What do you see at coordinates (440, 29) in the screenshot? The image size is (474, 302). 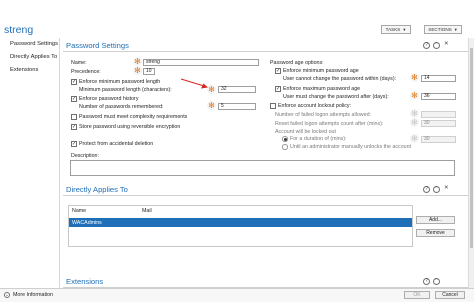 I see `sections-label: SECTIONS` at bounding box center [440, 29].